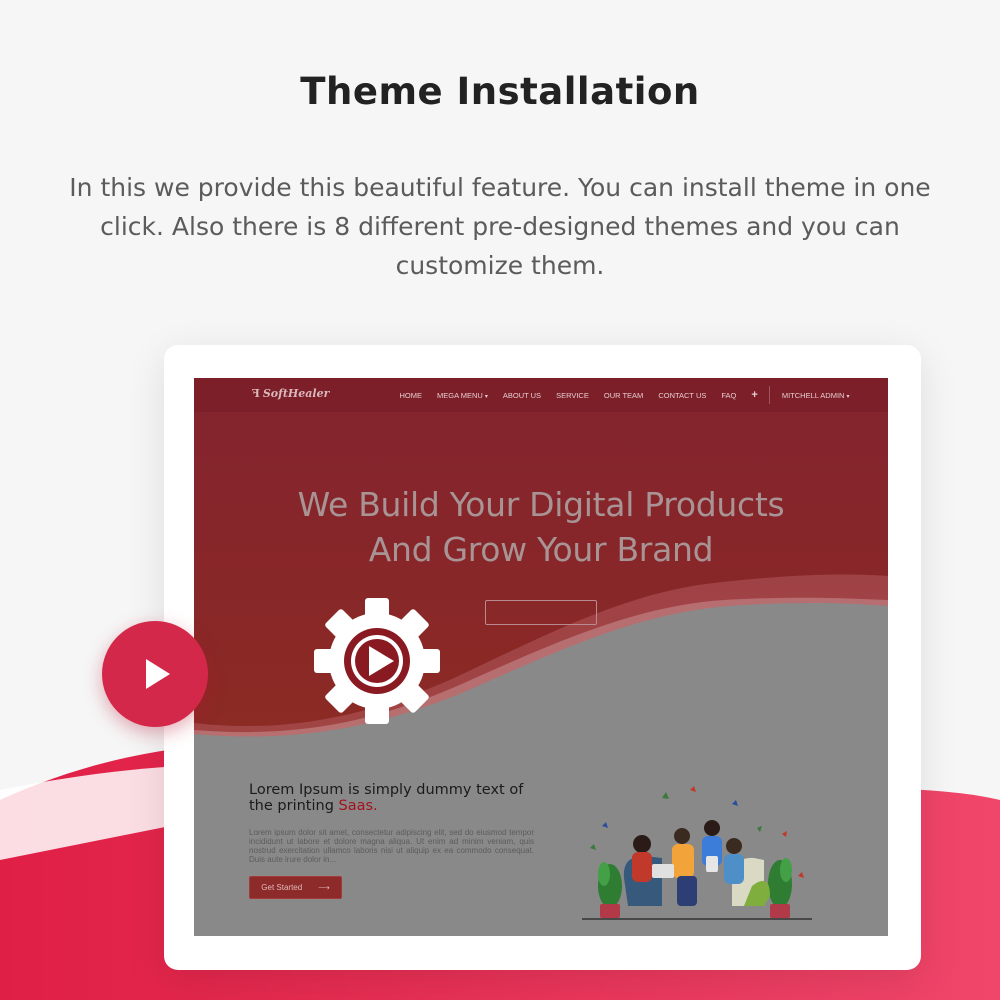  Describe the element at coordinates (815, 395) in the screenshot. I see `nav-item-user-menu: MITCHELL ADMIN ▾` at that location.